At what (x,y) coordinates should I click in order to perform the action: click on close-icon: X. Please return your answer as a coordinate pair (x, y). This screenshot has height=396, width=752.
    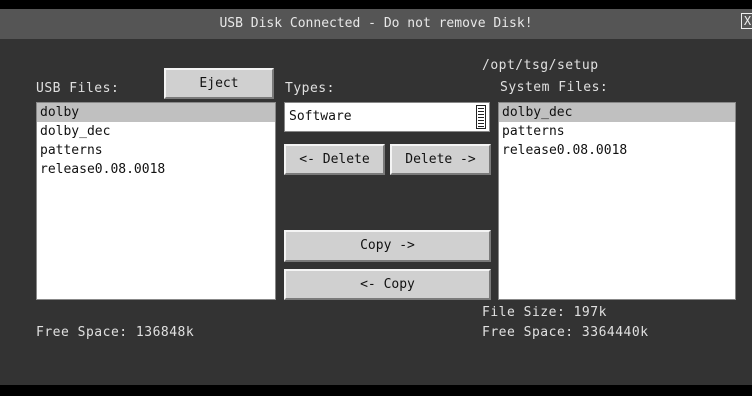
    Looking at the image, I should click on (747, 21).